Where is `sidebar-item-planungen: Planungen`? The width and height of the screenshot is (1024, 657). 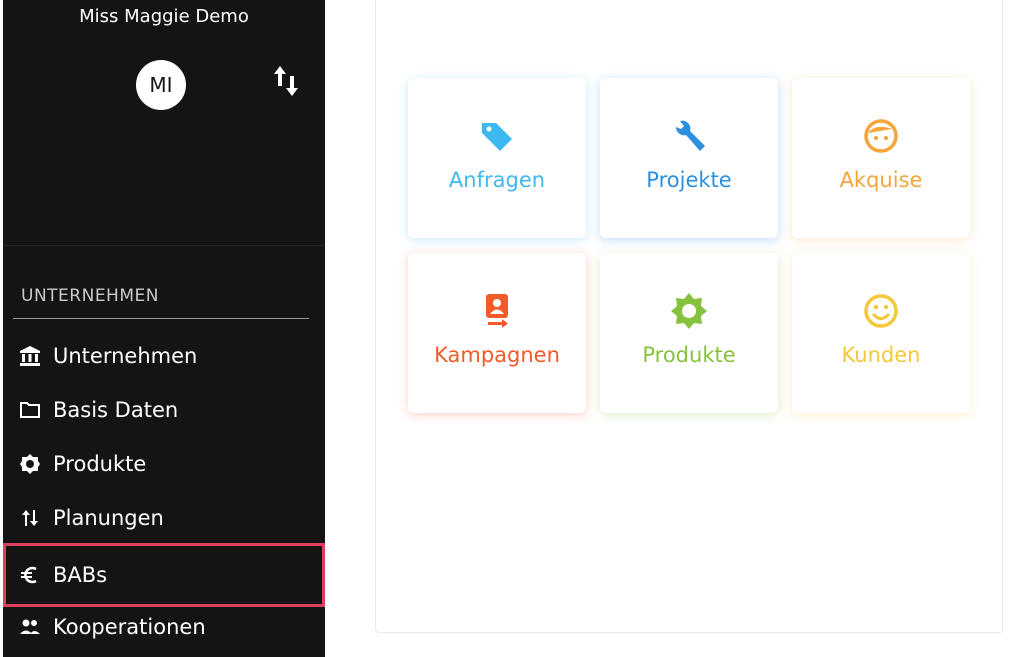 sidebar-item-planungen: Planungen is located at coordinates (164, 518).